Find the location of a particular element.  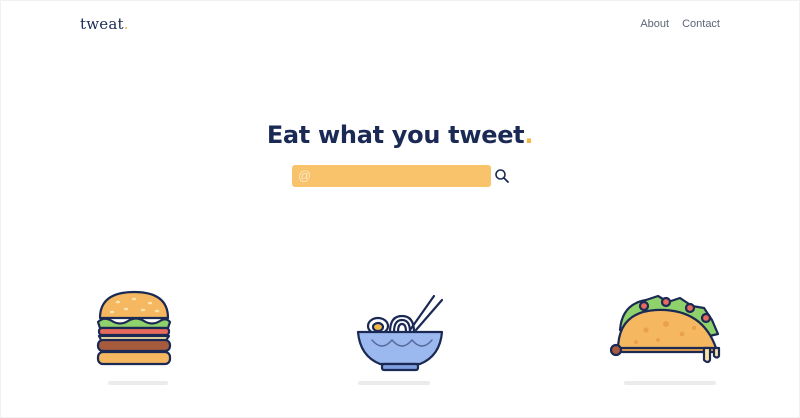

taco-shadow is located at coordinates (670, 383).